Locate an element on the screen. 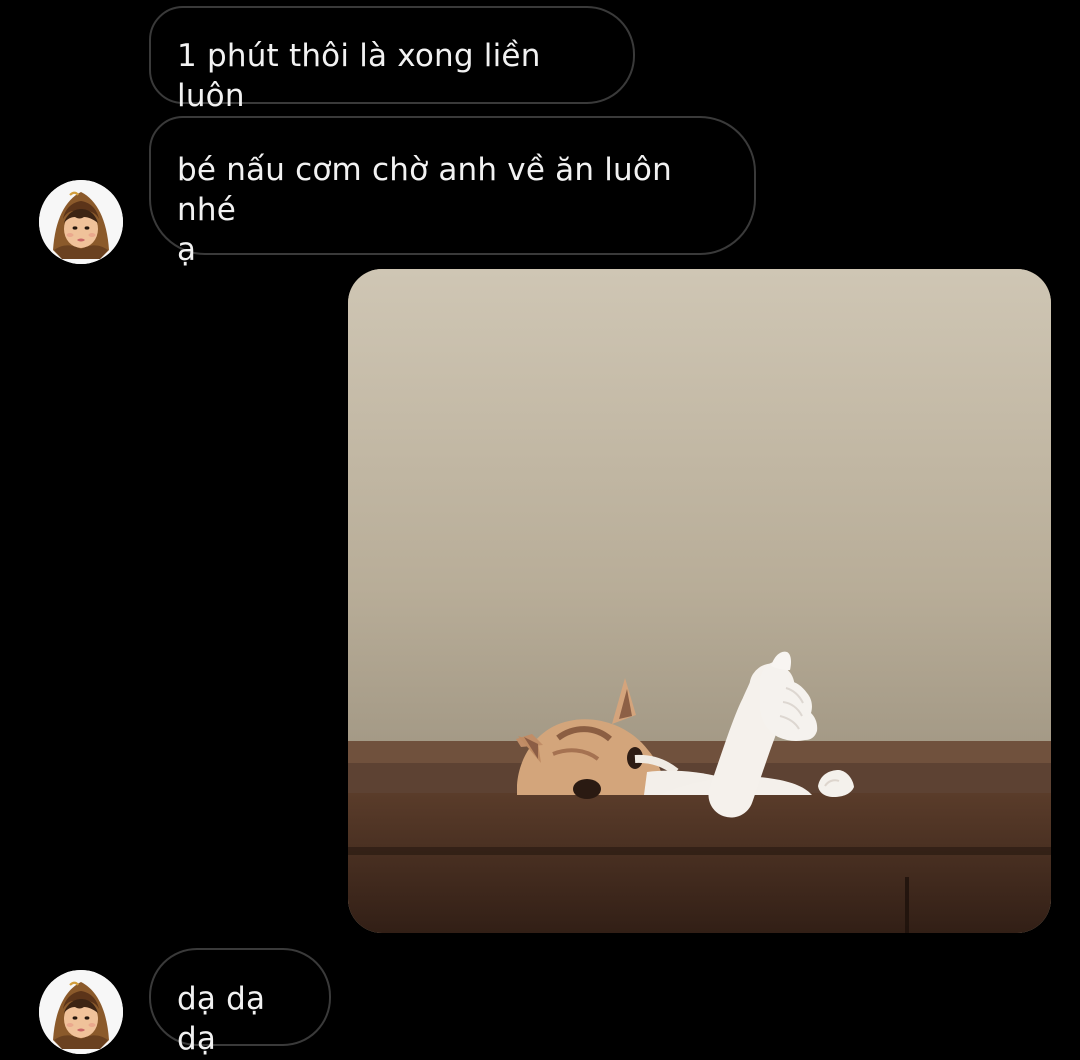  message-bubble: dạ dạ dạ is located at coordinates (240, 1002).